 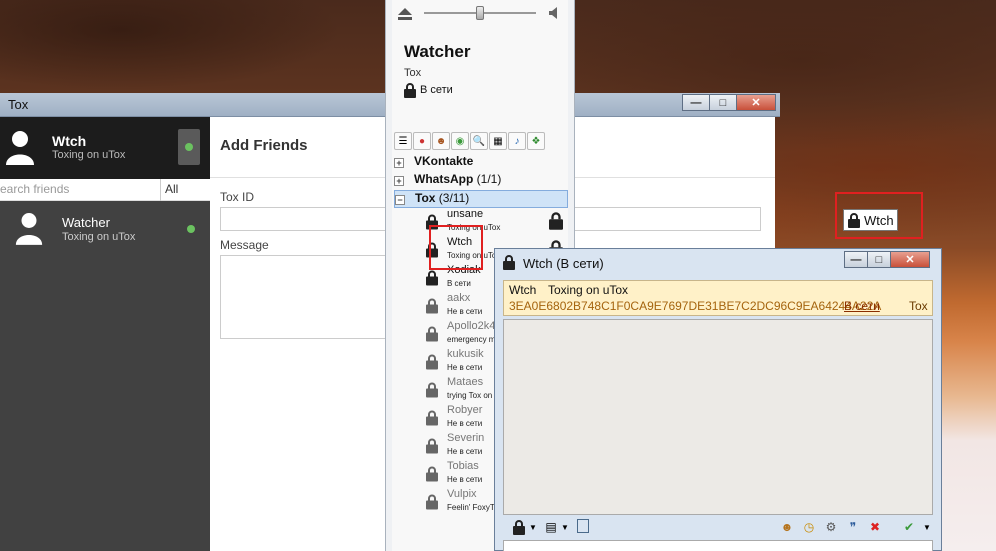 What do you see at coordinates (89, 155) in the screenshot?
I see `self-status-message: Toxing on uTox` at bounding box center [89, 155].